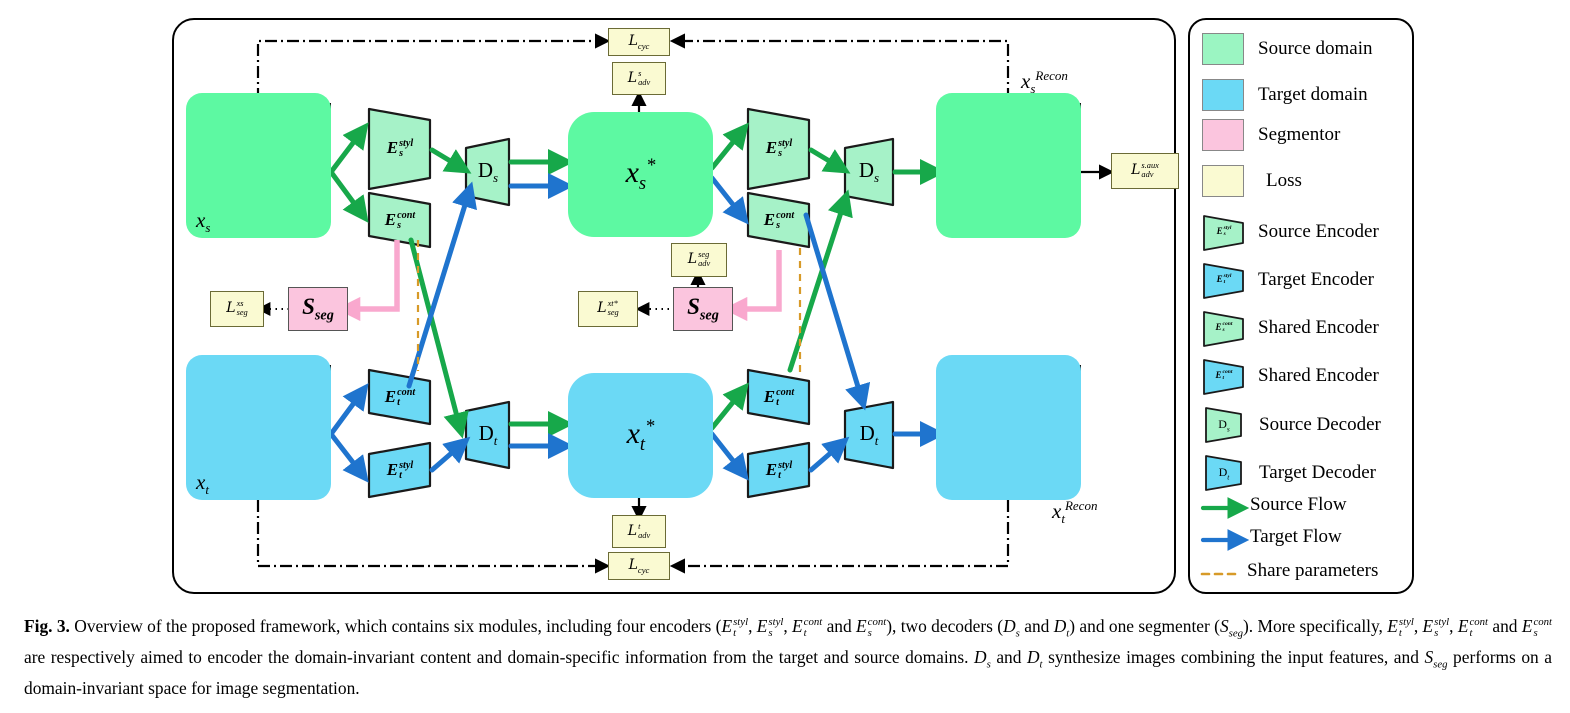 Image resolution: width=1570 pixels, height=713 pixels. What do you see at coordinates (869, 434) in the screenshot?
I see `decoder-dt-right: Dt` at bounding box center [869, 434].